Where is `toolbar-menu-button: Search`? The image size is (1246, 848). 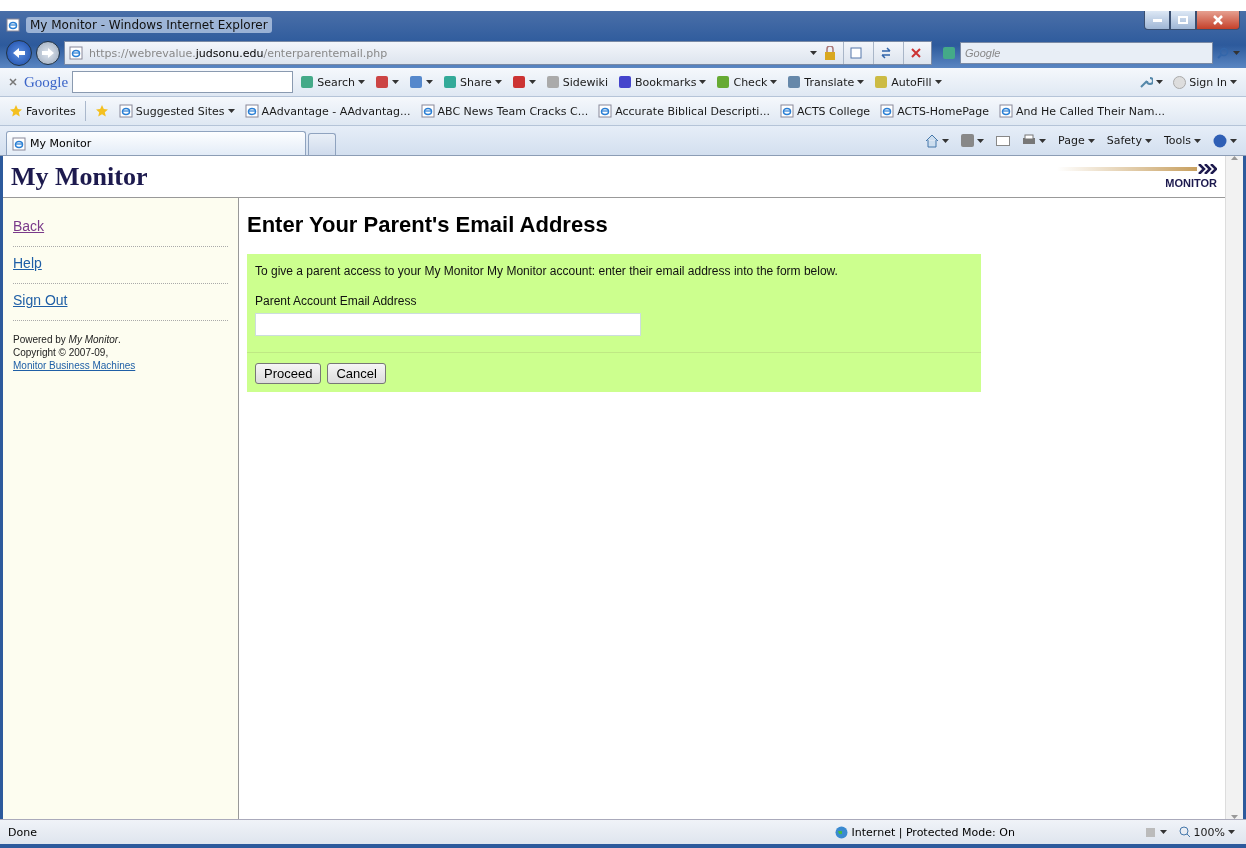 toolbar-menu-button: Search is located at coordinates (332, 82).